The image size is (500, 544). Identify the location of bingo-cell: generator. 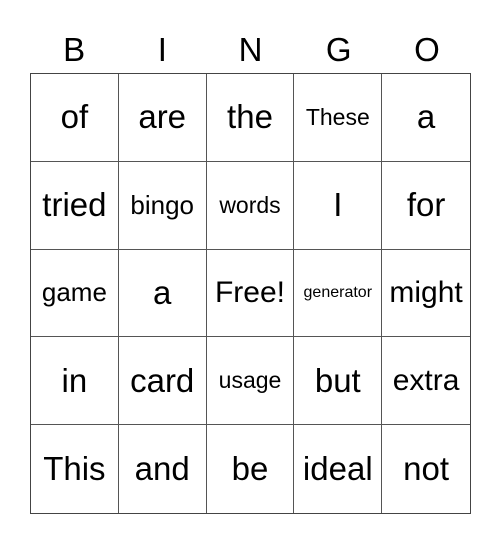
(338, 293).